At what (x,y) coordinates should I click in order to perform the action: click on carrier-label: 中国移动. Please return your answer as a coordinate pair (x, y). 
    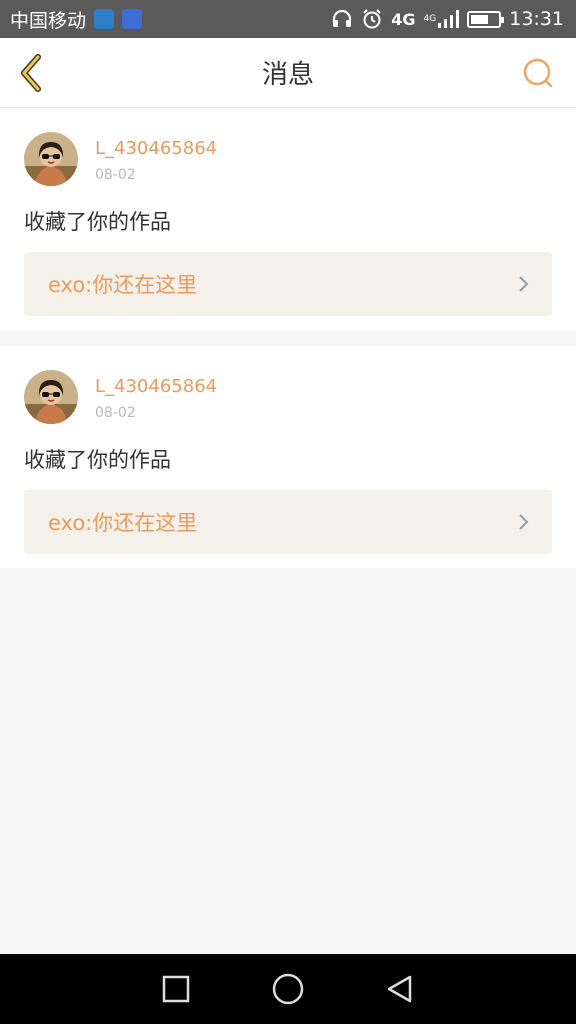
    Looking at the image, I should click on (48, 20).